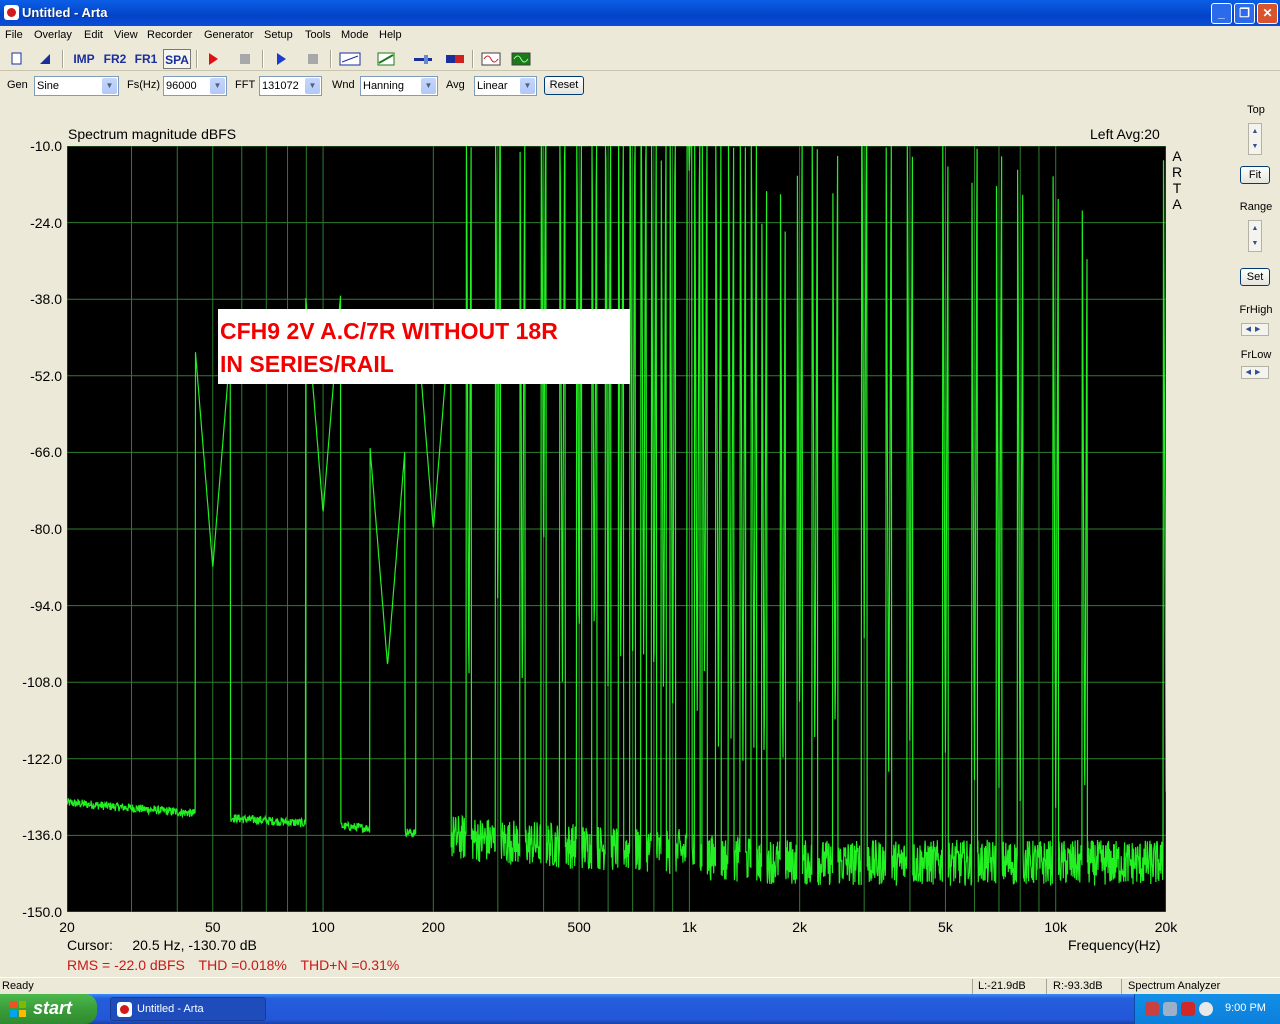 The width and height of the screenshot is (1280, 1024). I want to click on close-button: ✕, so click(1267, 13).